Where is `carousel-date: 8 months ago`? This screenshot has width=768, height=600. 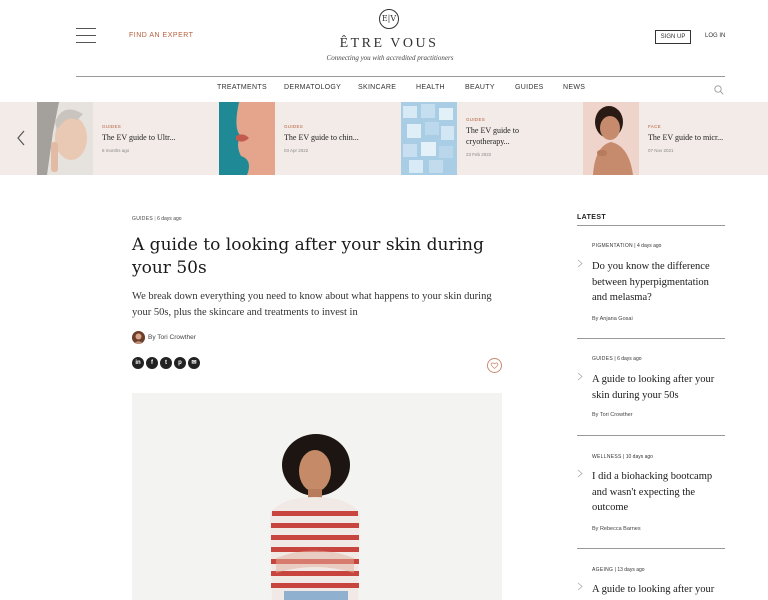
carousel-date: 8 months ago is located at coordinates (116, 150).